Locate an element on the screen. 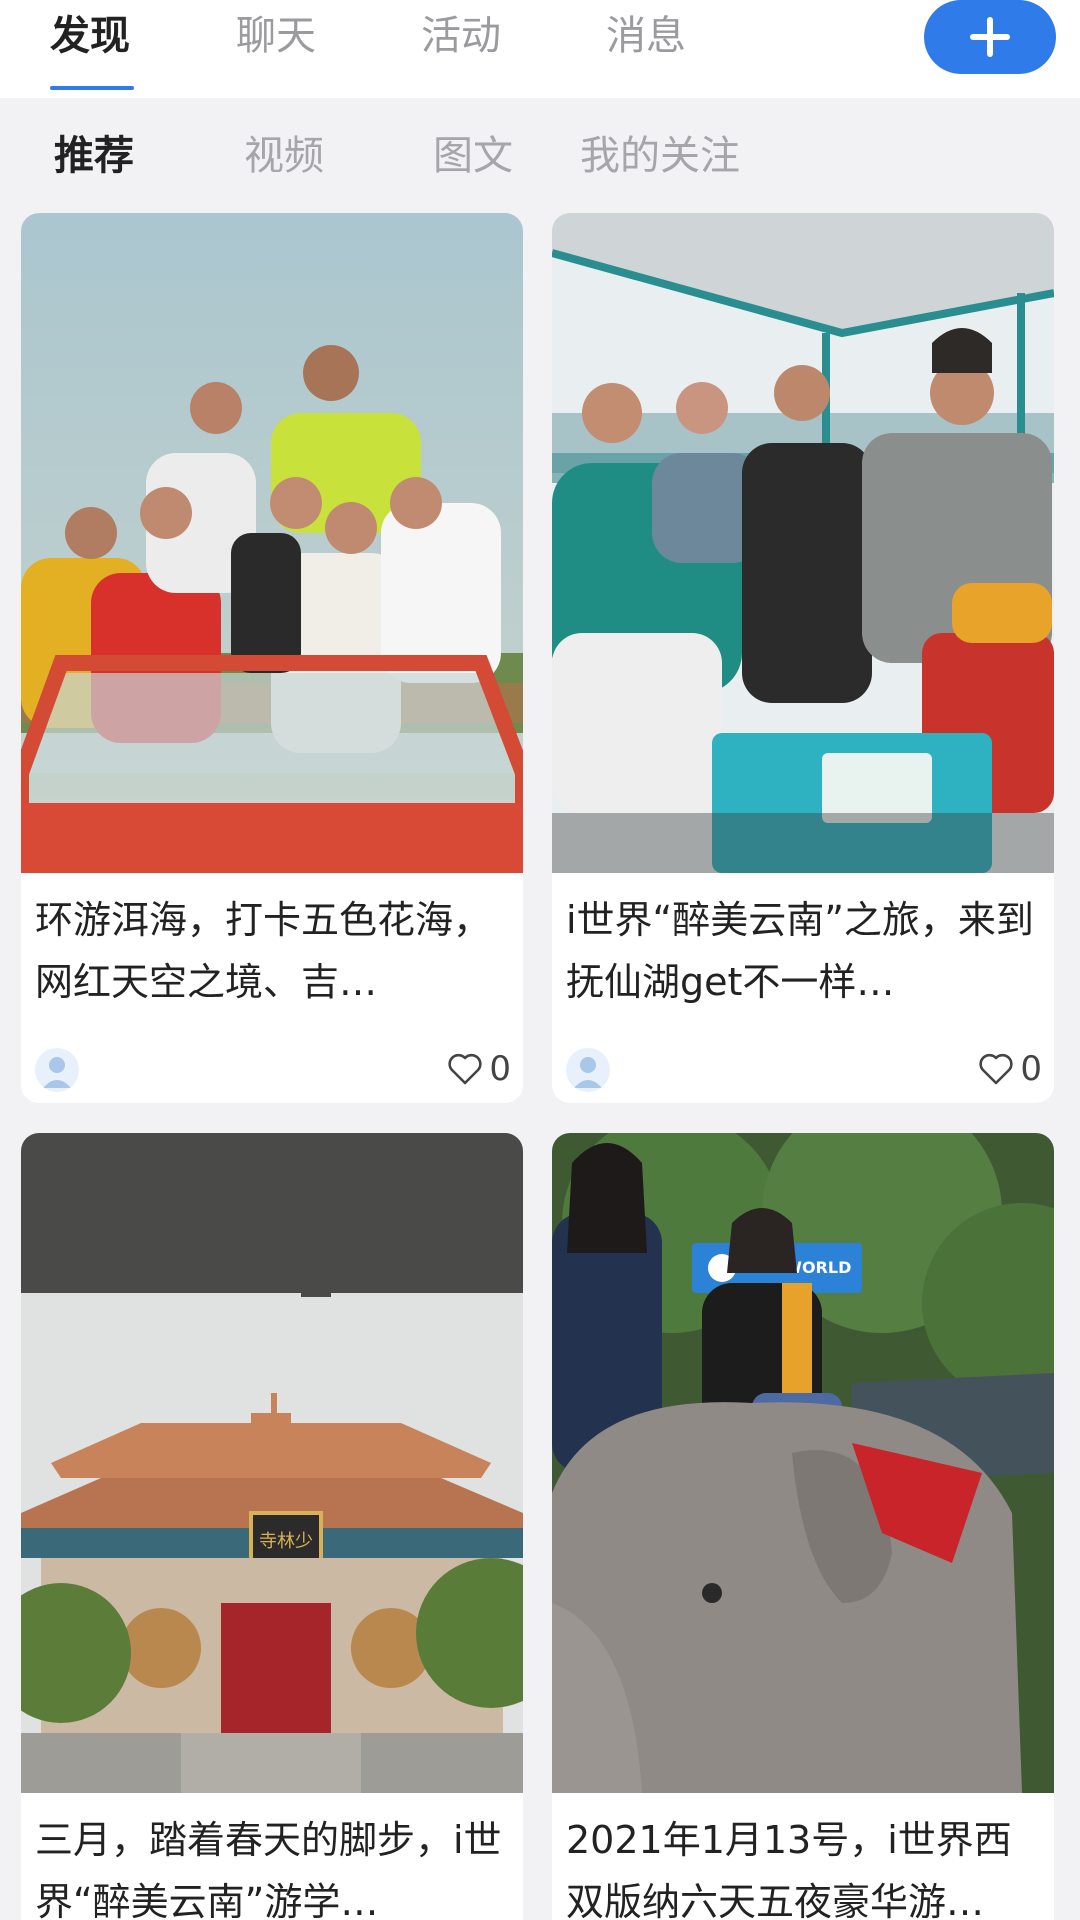 The height and width of the screenshot is (1920, 1080). subtab-recommended: 推荐 is located at coordinates (94, 156).